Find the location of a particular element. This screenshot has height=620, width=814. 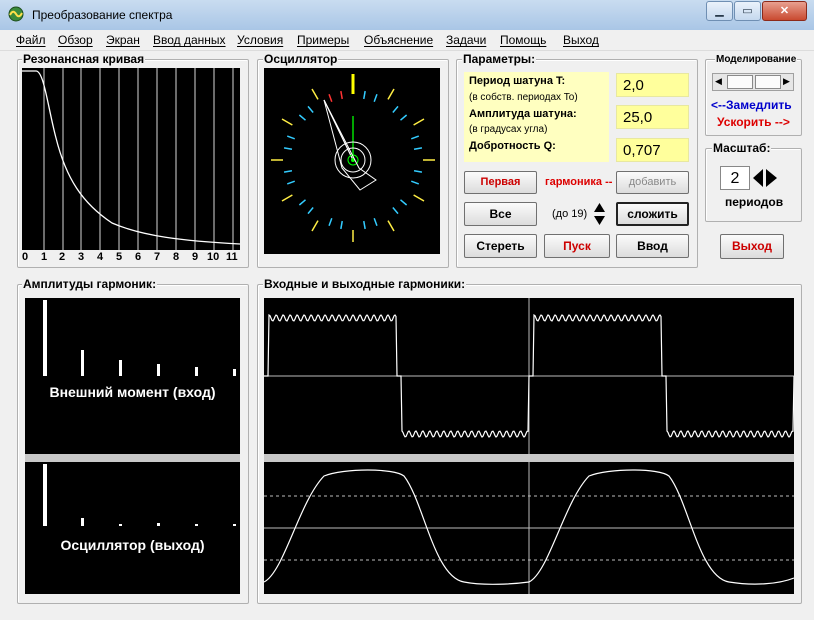

input-amplitudes-plot: Внешний момент (вход) is located at coordinates (132, 376).